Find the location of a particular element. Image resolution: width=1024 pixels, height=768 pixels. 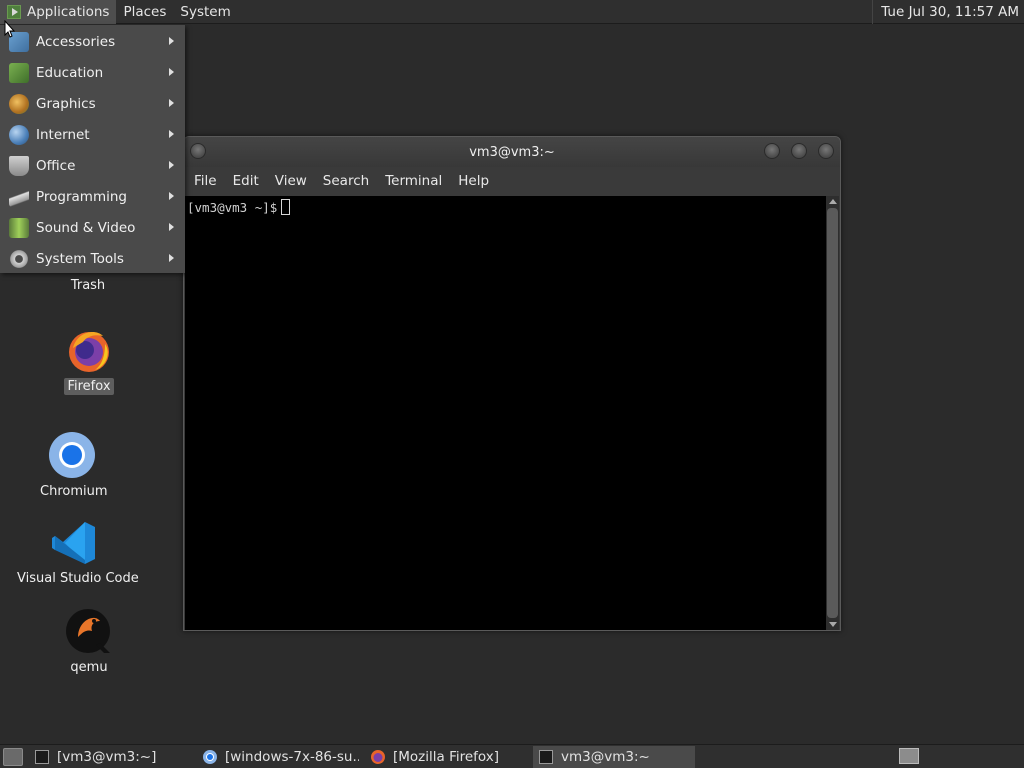

desktop-icon-qemu: qemu is located at coordinates (89, 641).